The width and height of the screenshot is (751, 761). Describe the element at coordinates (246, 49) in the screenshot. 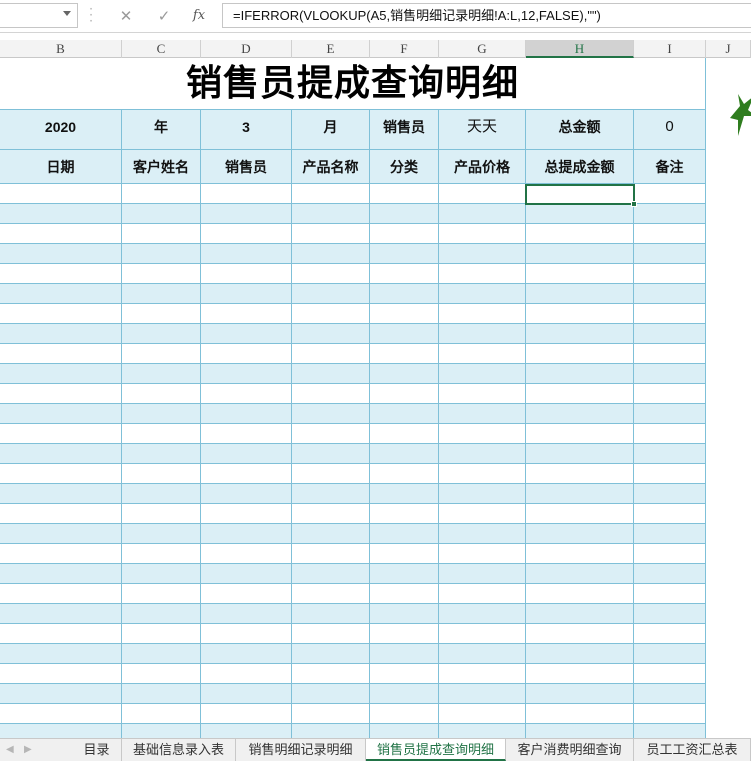

I see `column-header-d: D` at that location.